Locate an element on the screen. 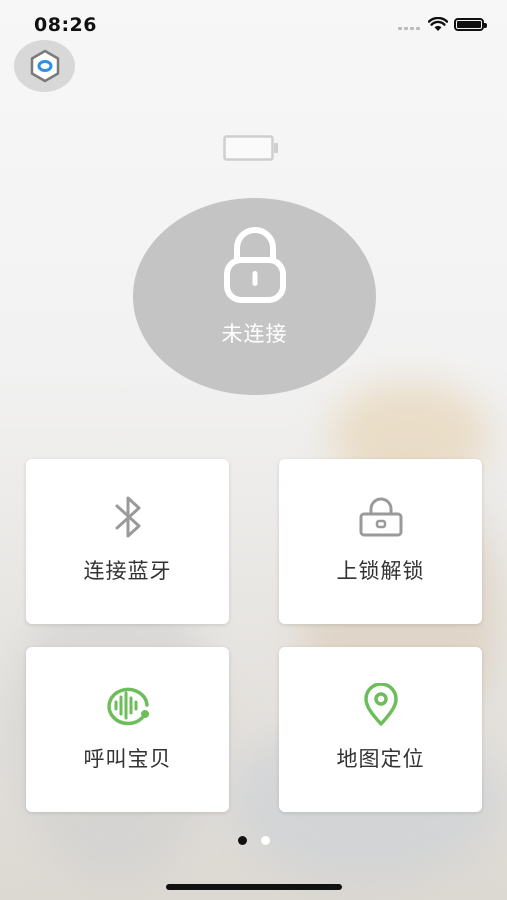 This screenshot has width=507, height=900. padlock-icon is located at coordinates (380, 517).